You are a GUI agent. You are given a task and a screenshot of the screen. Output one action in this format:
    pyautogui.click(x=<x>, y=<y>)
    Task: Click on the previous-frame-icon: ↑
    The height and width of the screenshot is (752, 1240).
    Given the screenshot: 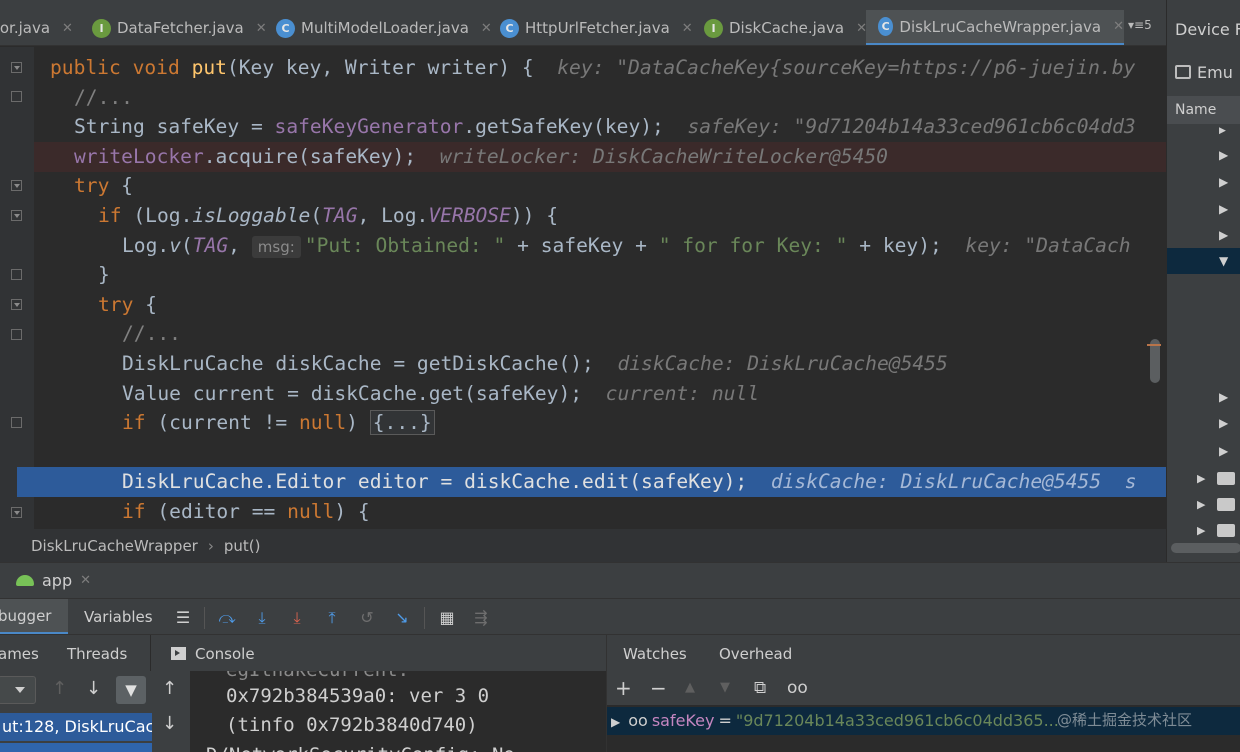 What is the action you would take?
    pyautogui.click(x=59, y=688)
    